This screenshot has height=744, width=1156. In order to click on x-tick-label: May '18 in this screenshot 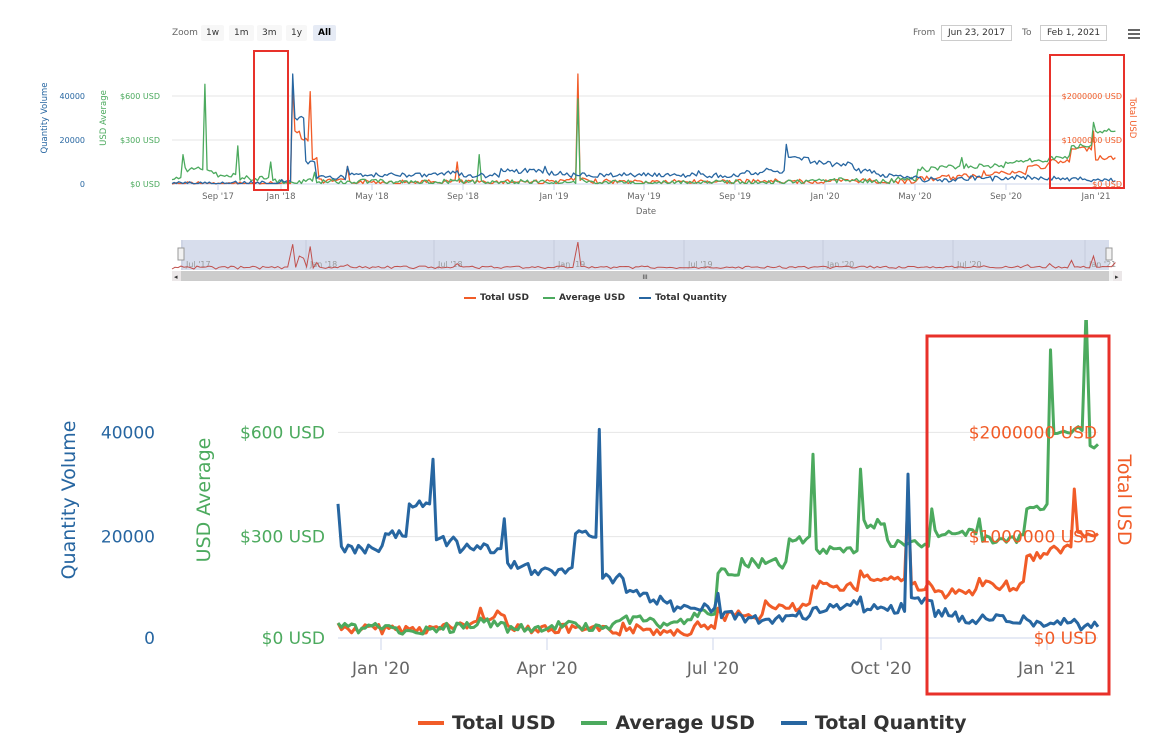, I will do `click(371, 197)`.